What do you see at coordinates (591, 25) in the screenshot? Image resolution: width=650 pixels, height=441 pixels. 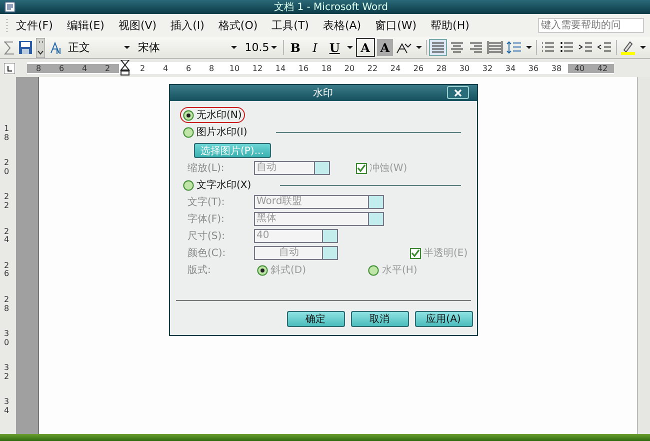 I see `help-search-field: 键入需要帮助的问` at bounding box center [591, 25].